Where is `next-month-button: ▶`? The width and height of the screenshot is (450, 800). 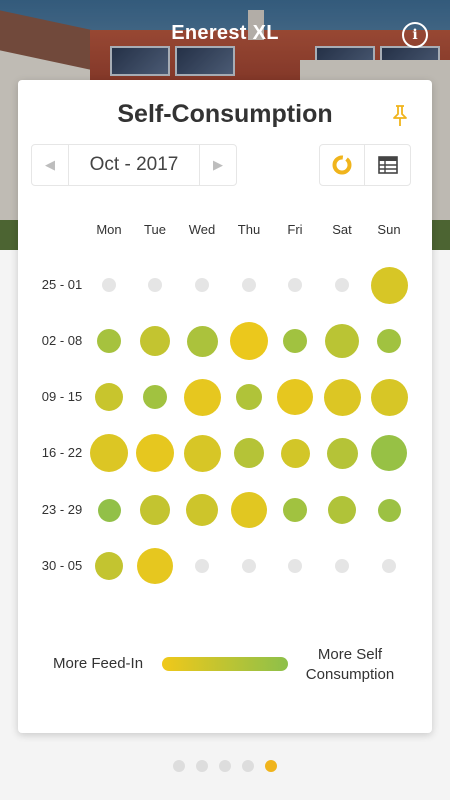
next-month-button: ▶ is located at coordinates (217, 165).